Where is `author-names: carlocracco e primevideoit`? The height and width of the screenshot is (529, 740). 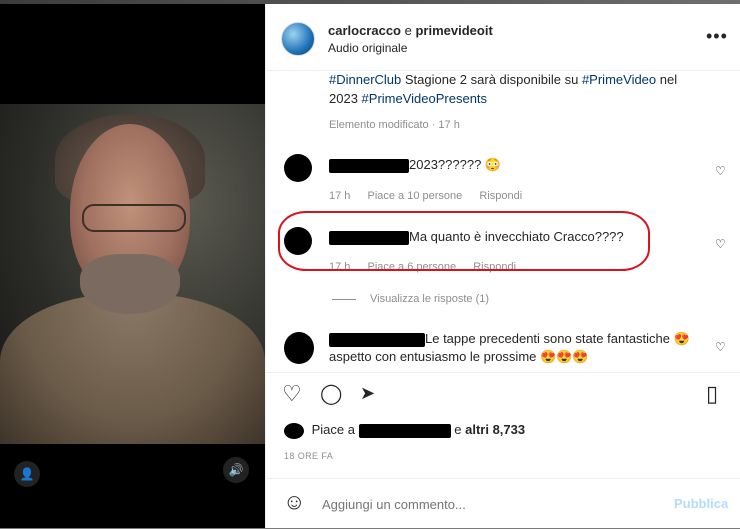
author-names: carlocracco e primevideoit is located at coordinates (410, 30).